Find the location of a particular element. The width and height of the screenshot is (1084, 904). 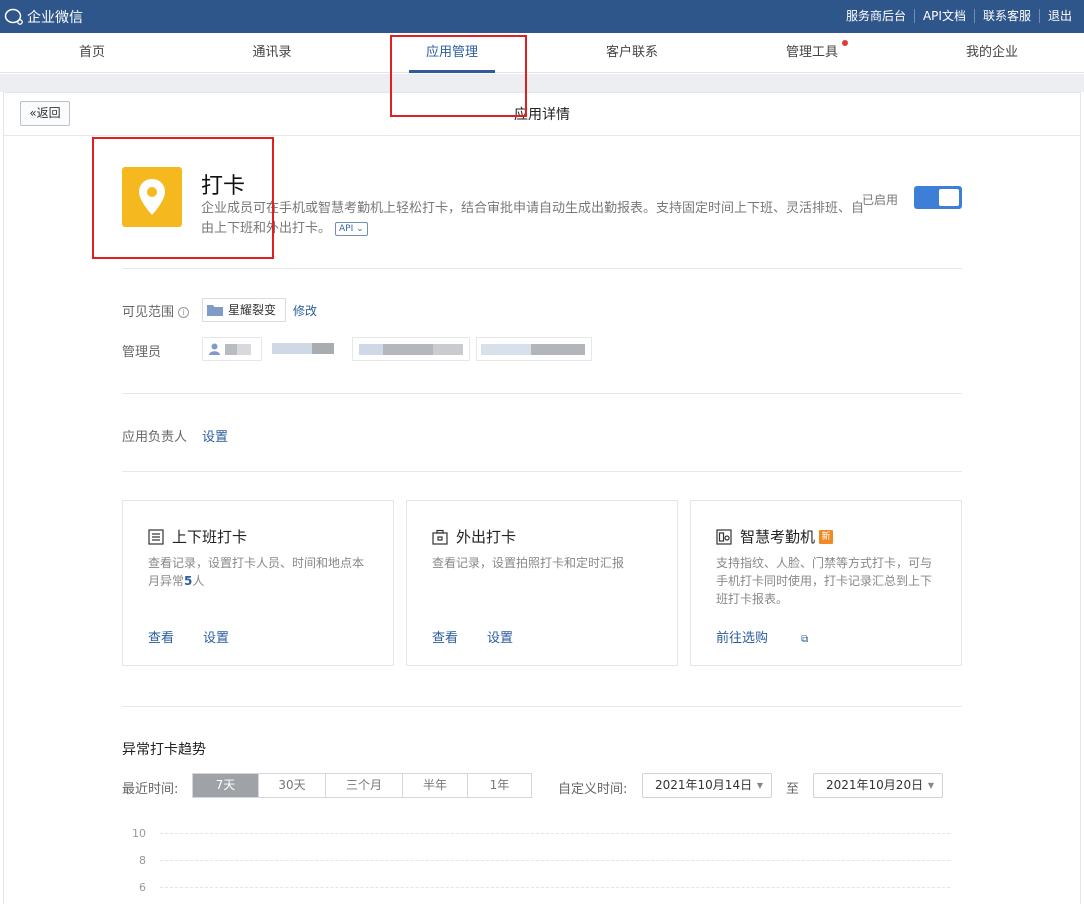

feature-card-checkin: 上下班打卡 查看记录，设置打卡人员、时间和地点本月异常5人 查看 设置 is located at coordinates (258, 583).